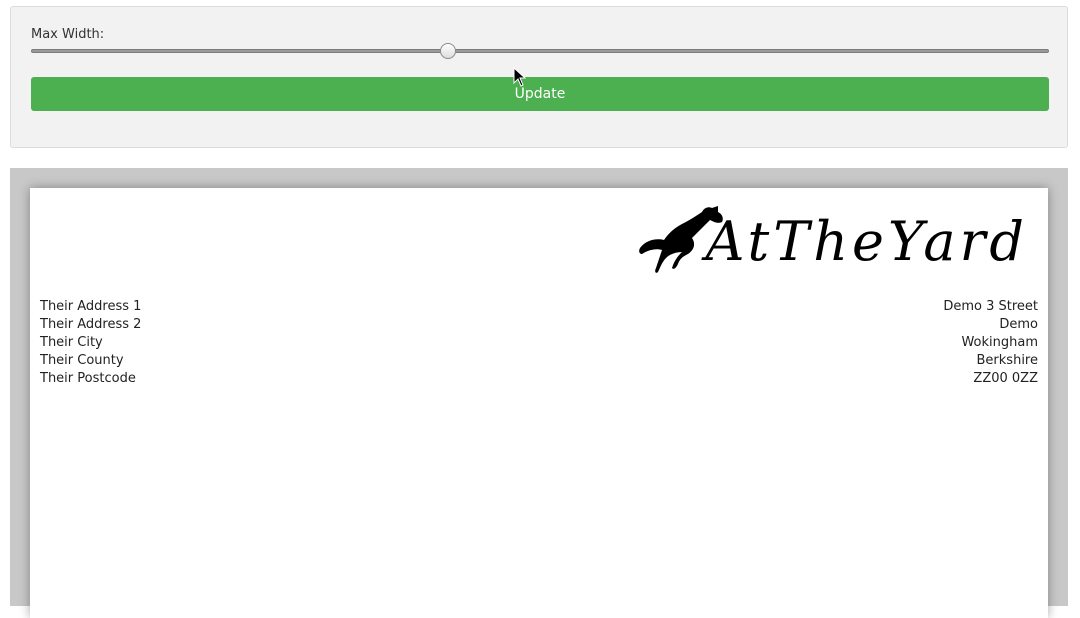  Describe the element at coordinates (91, 324) in the screenshot. I see `recipient-address-line: Their Address 2` at that location.